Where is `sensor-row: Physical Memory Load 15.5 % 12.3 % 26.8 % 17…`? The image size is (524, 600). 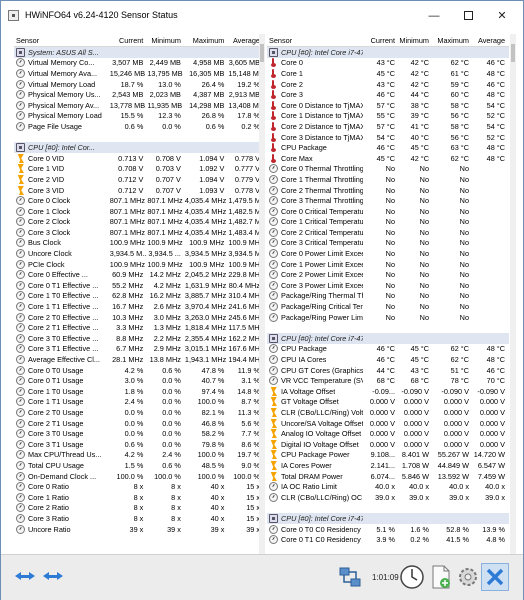 sensor-row: Physical Memory Load 15.5 % 12.3 % 26.8 % 17… is located at coordinates (139, 116).